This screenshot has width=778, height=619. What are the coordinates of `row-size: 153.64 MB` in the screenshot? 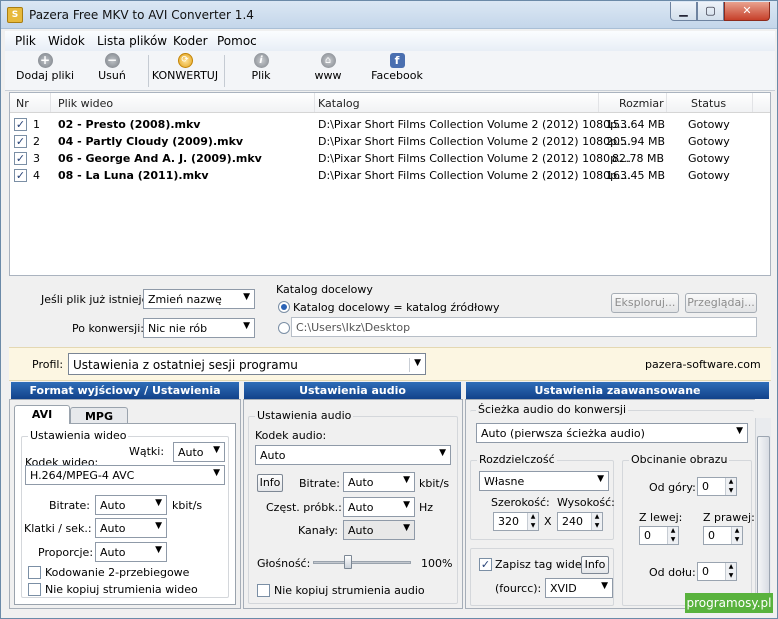 It's located at (636, 124).